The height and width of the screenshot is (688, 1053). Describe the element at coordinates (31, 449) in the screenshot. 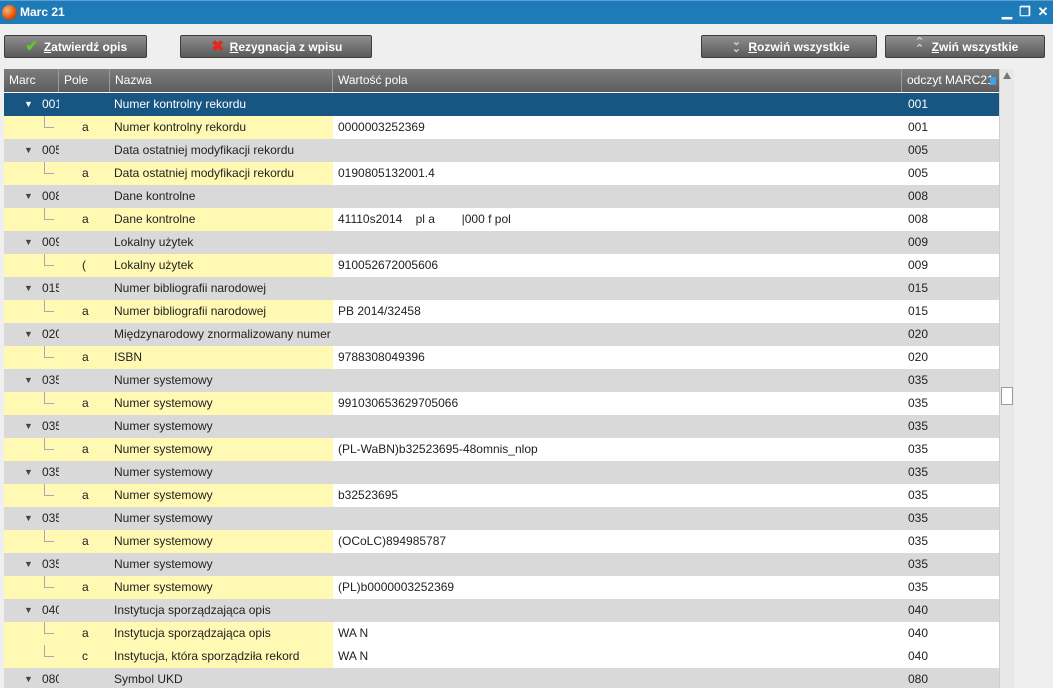

I see `marc-cell` at that location.